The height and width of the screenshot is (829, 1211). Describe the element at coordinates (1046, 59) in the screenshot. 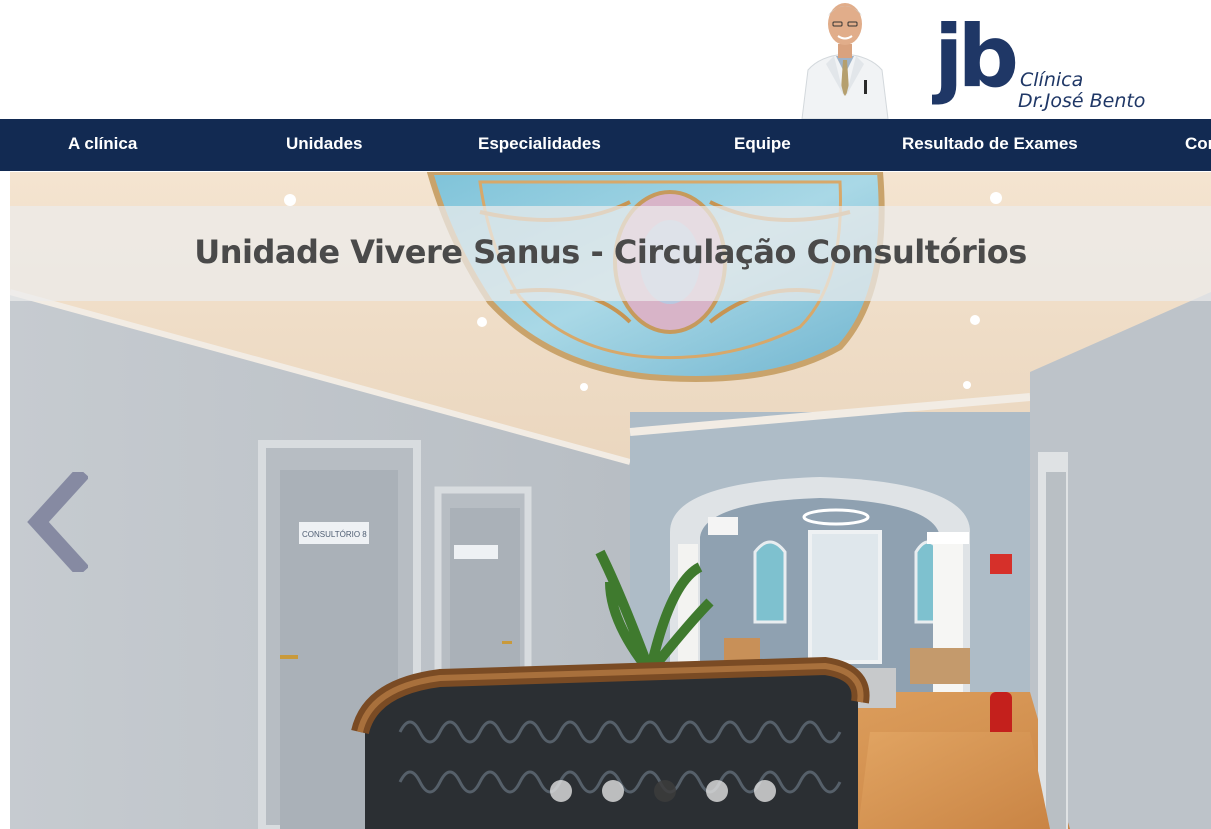

I see `clinic-logo: jb Clínica Dr.José Bento` at that location.